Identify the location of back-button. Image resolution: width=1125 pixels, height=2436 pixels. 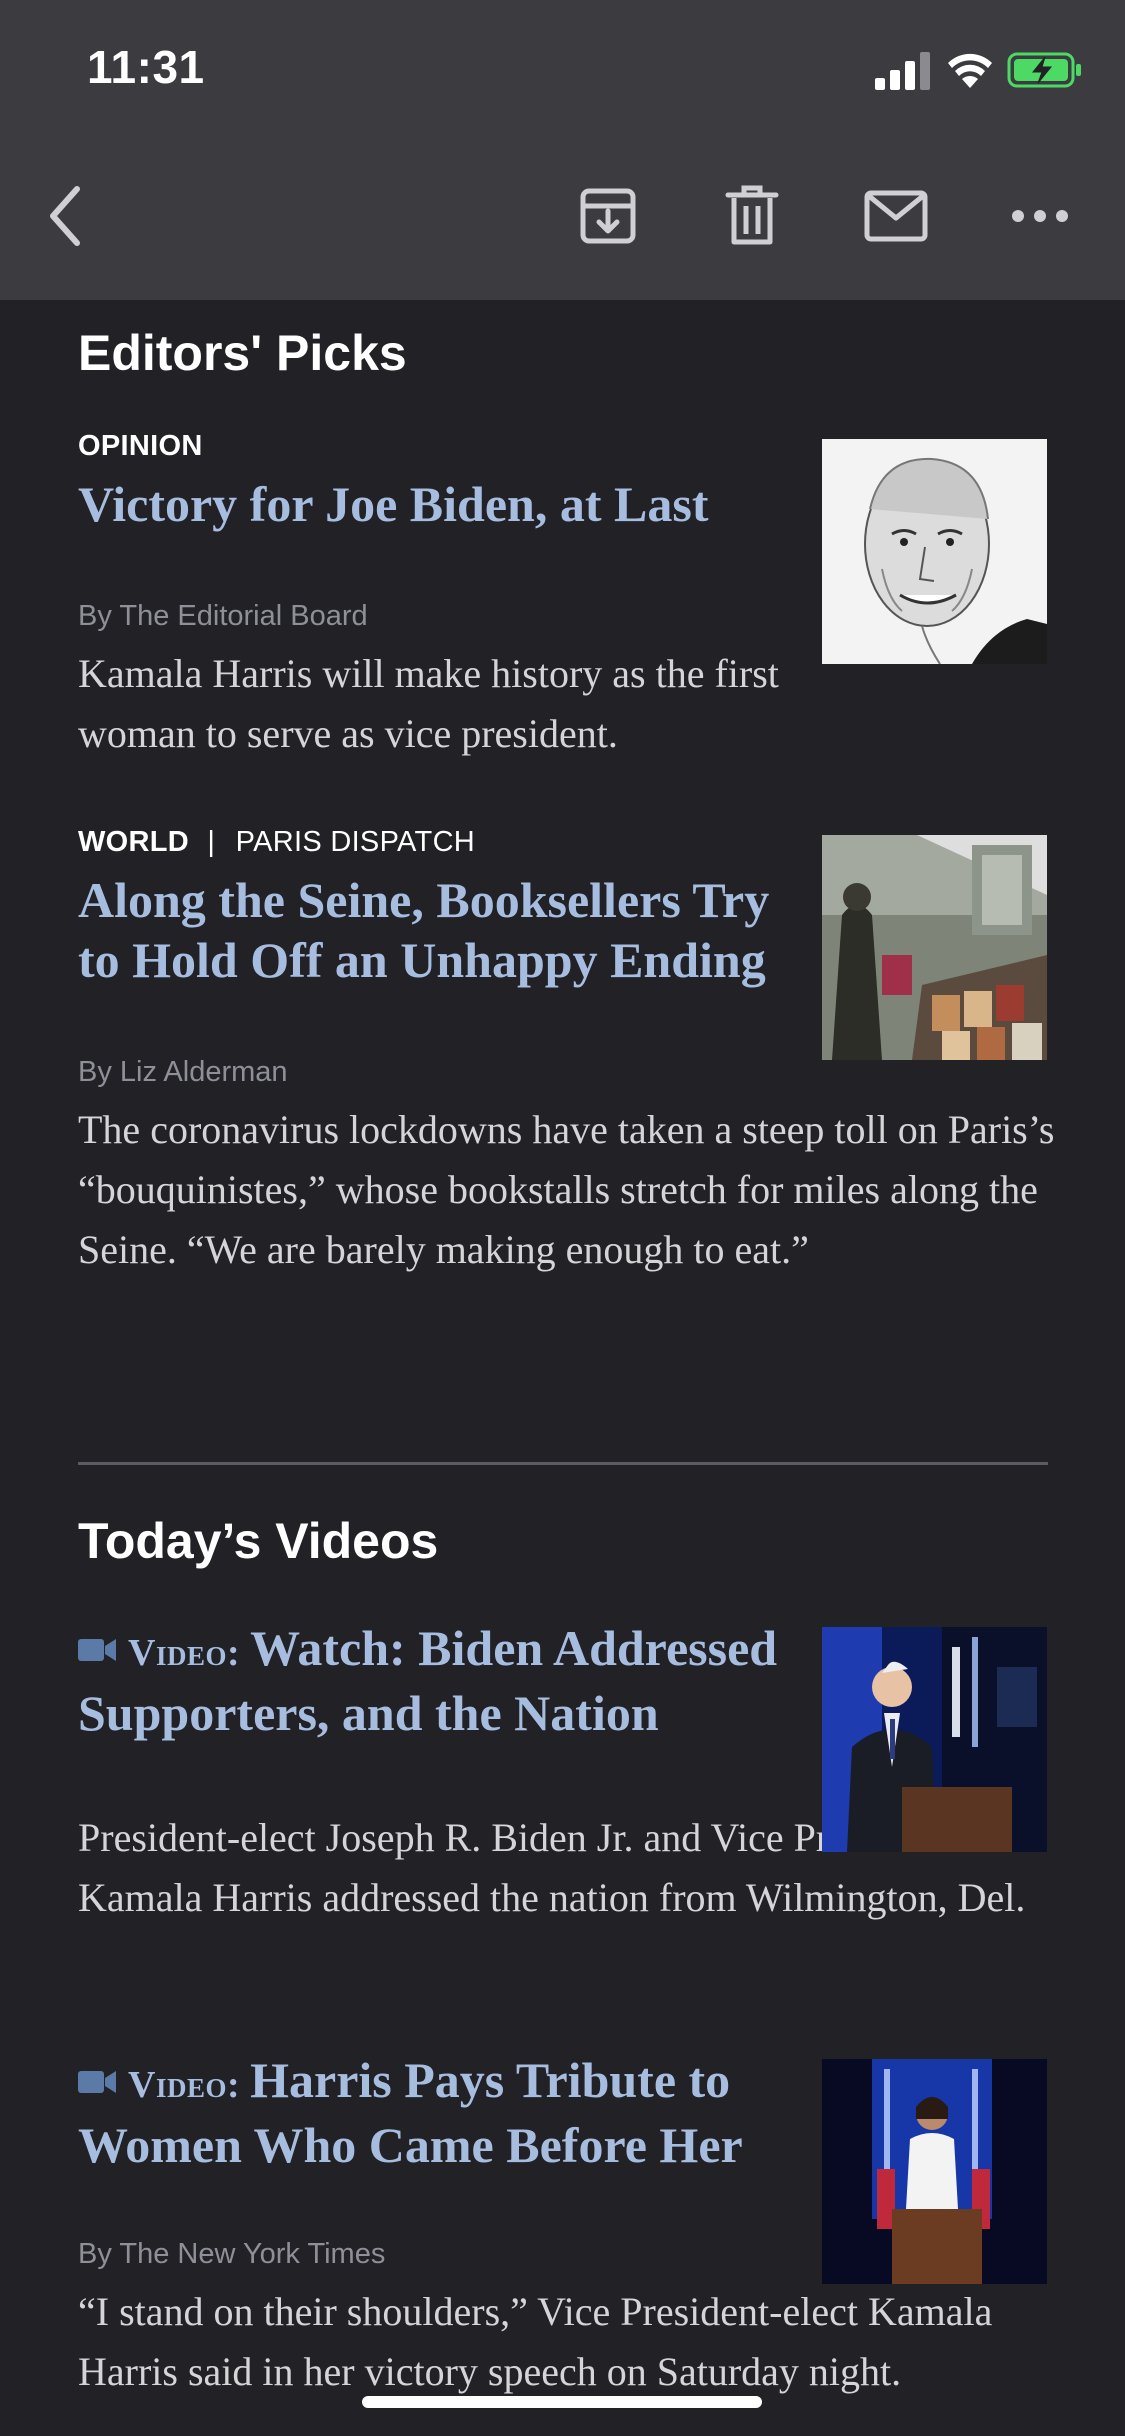
(66, 216).